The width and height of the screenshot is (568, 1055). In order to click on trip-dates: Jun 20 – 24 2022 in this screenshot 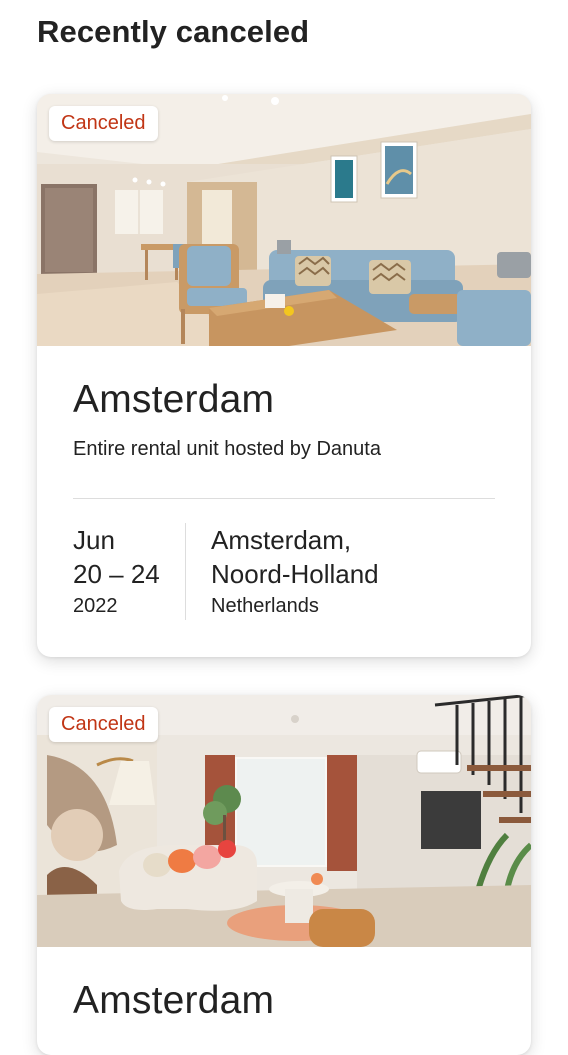, I will do `click(129, 571)`.